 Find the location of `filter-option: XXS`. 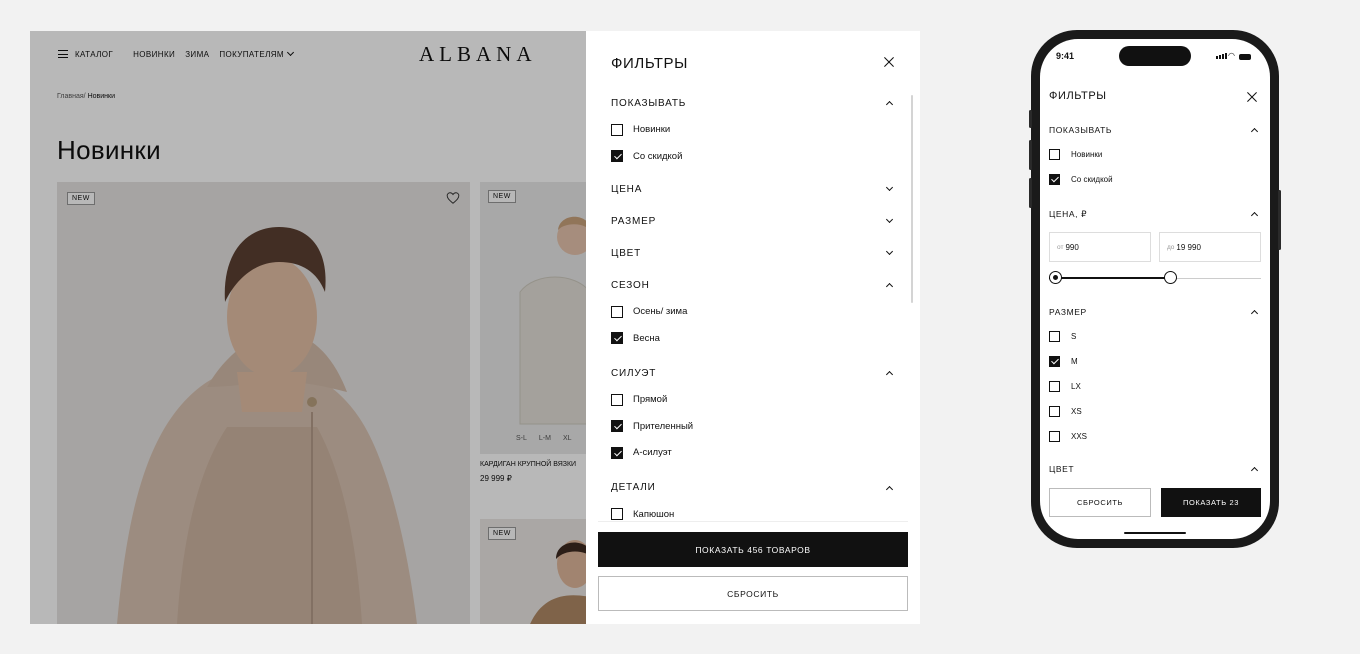

filter-option: XXS is located at coordinates (1155, 436).